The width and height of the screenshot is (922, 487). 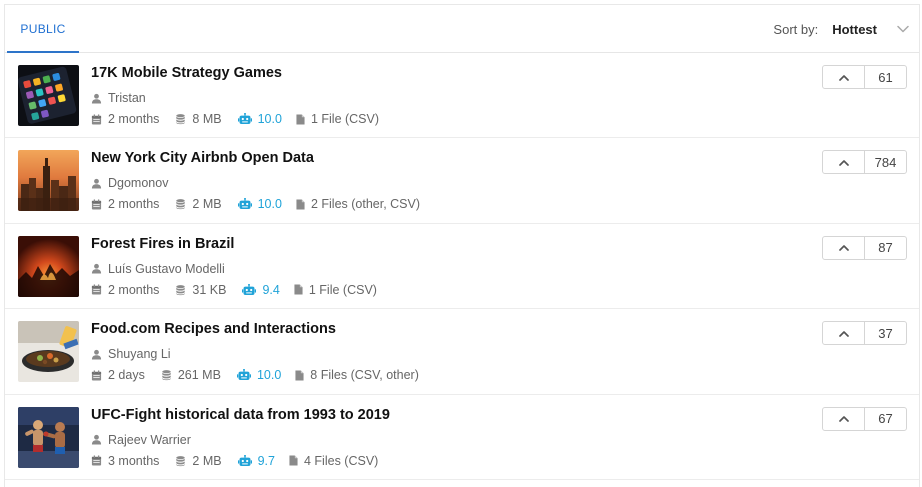 What do you see at coordinates (365, 204) in the screenshot?
I see `files-text: 2 Files (other, CSV)` at bounding box center [365, 204].